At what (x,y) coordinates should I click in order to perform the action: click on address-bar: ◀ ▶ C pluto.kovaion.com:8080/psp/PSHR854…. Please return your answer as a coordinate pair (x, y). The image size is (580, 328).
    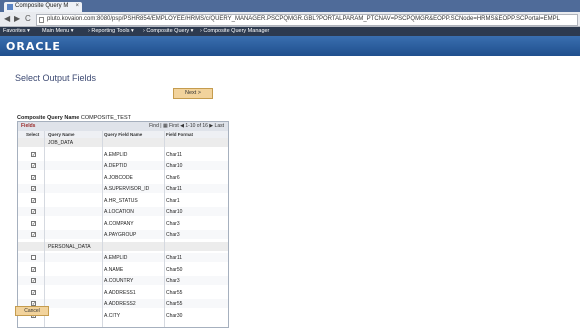
    Looking at the image, I should click on (290, 19).